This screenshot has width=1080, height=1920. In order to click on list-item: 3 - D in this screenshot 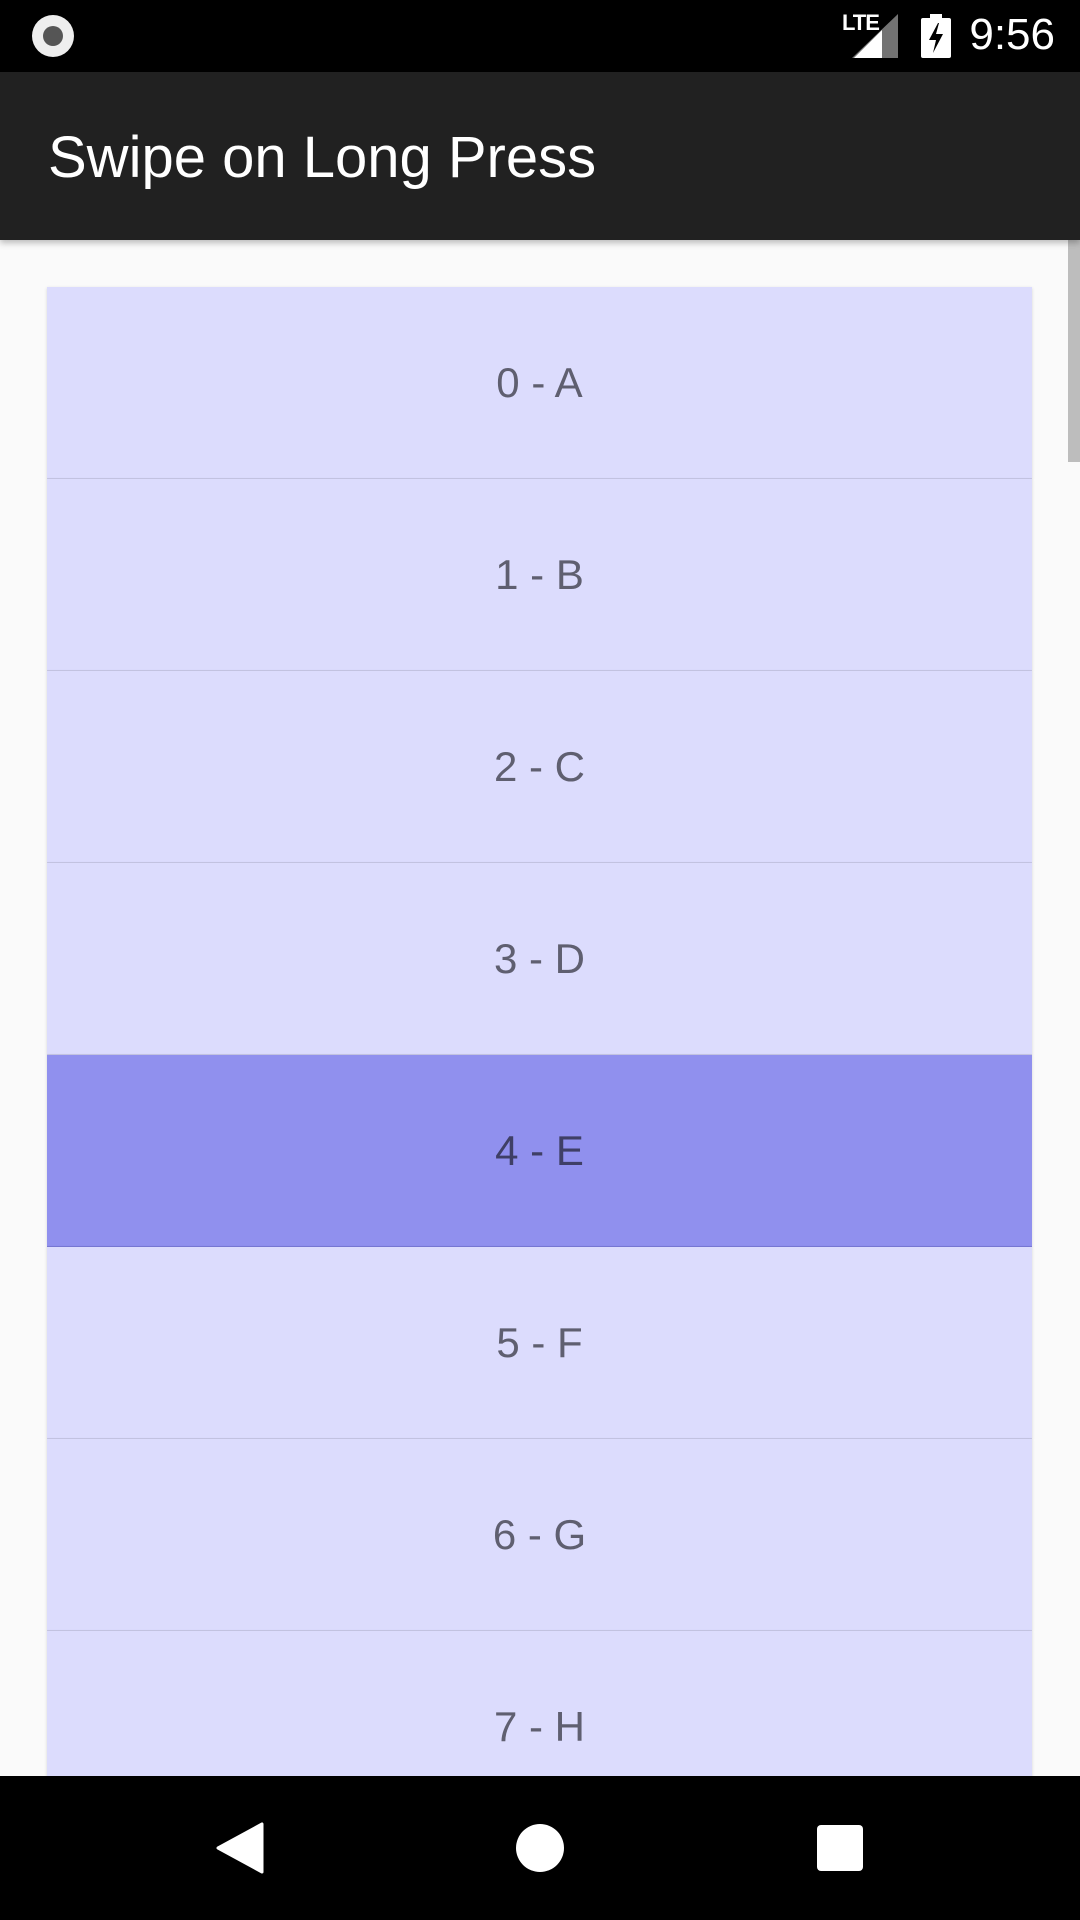, I will do `click(539, 959)`.